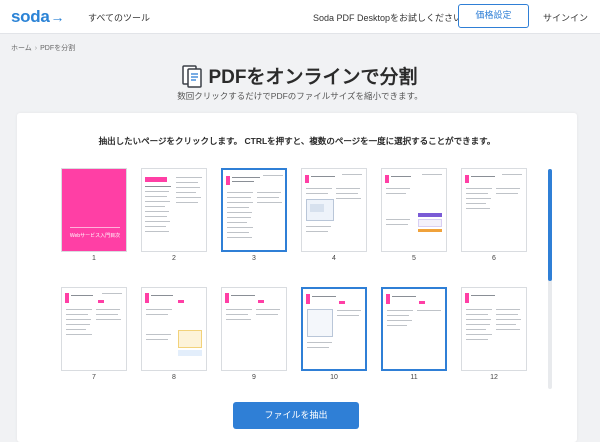  What do you see at coordinates (94, 210) in the screenshot?
I see `page-thumbnail-1: Webサービス入門目次` at bounding box center [94, 210].